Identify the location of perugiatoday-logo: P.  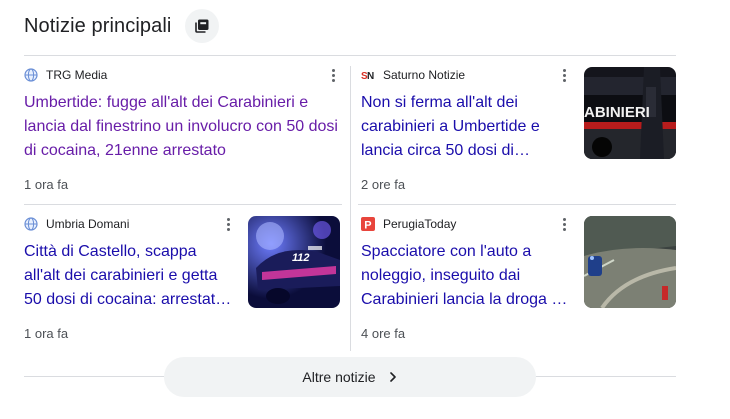
(368, 224).